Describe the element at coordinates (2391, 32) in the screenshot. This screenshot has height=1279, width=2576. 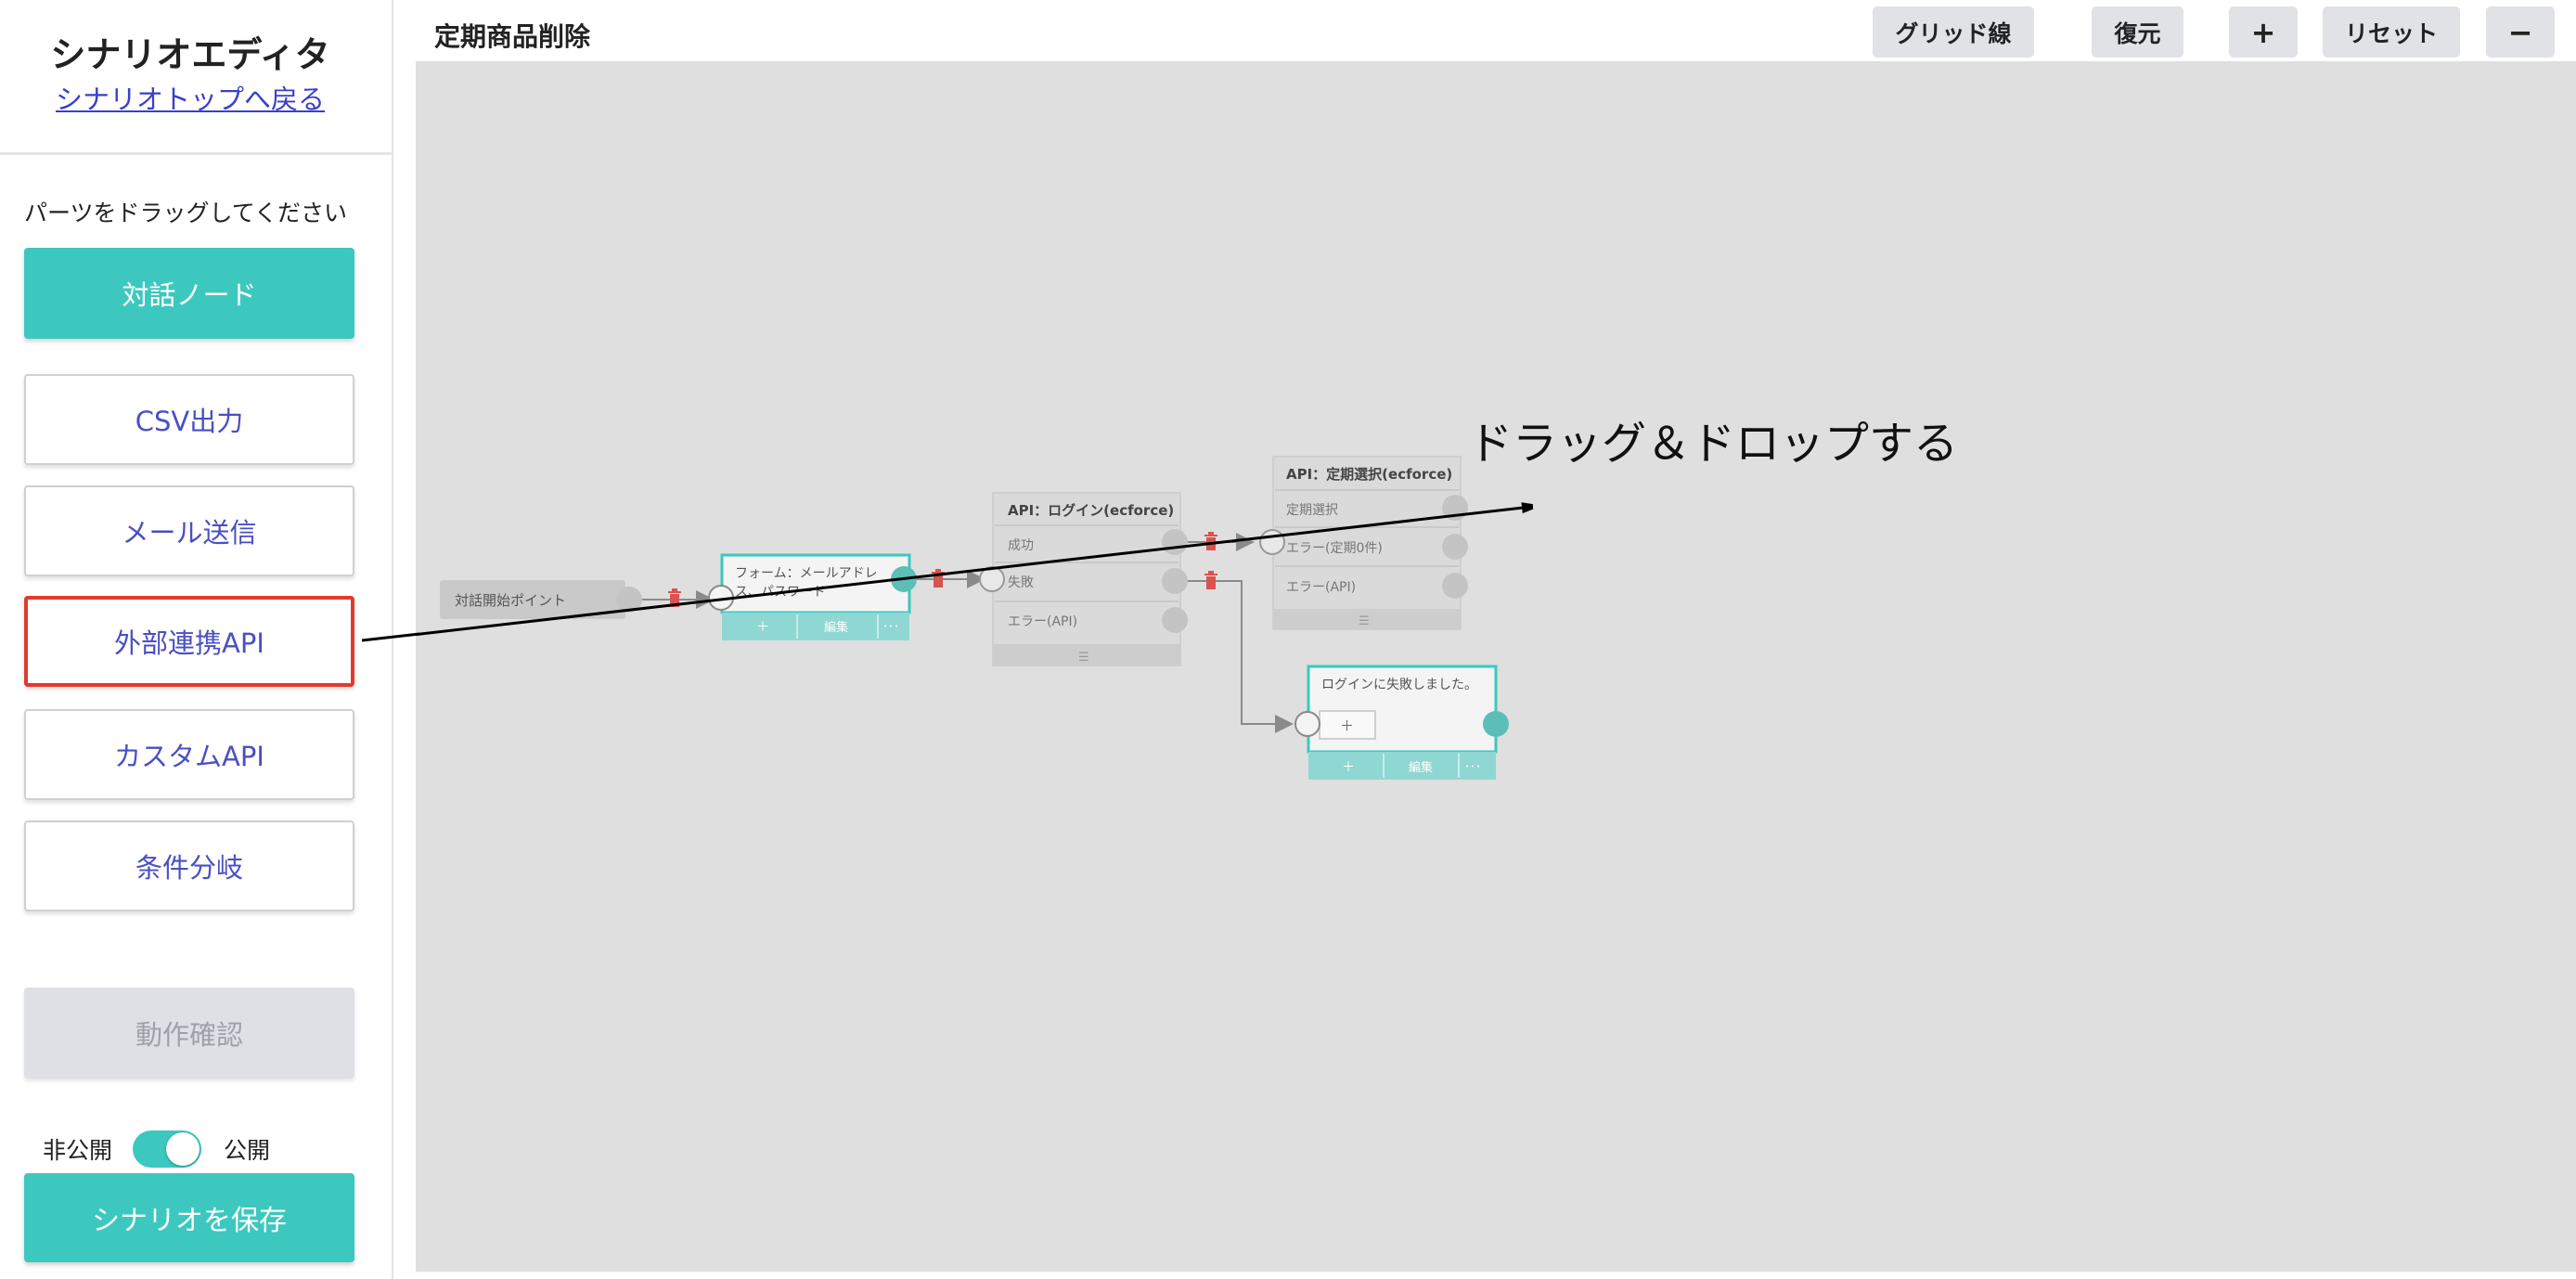
I see `reset-button: リセット` at that location.